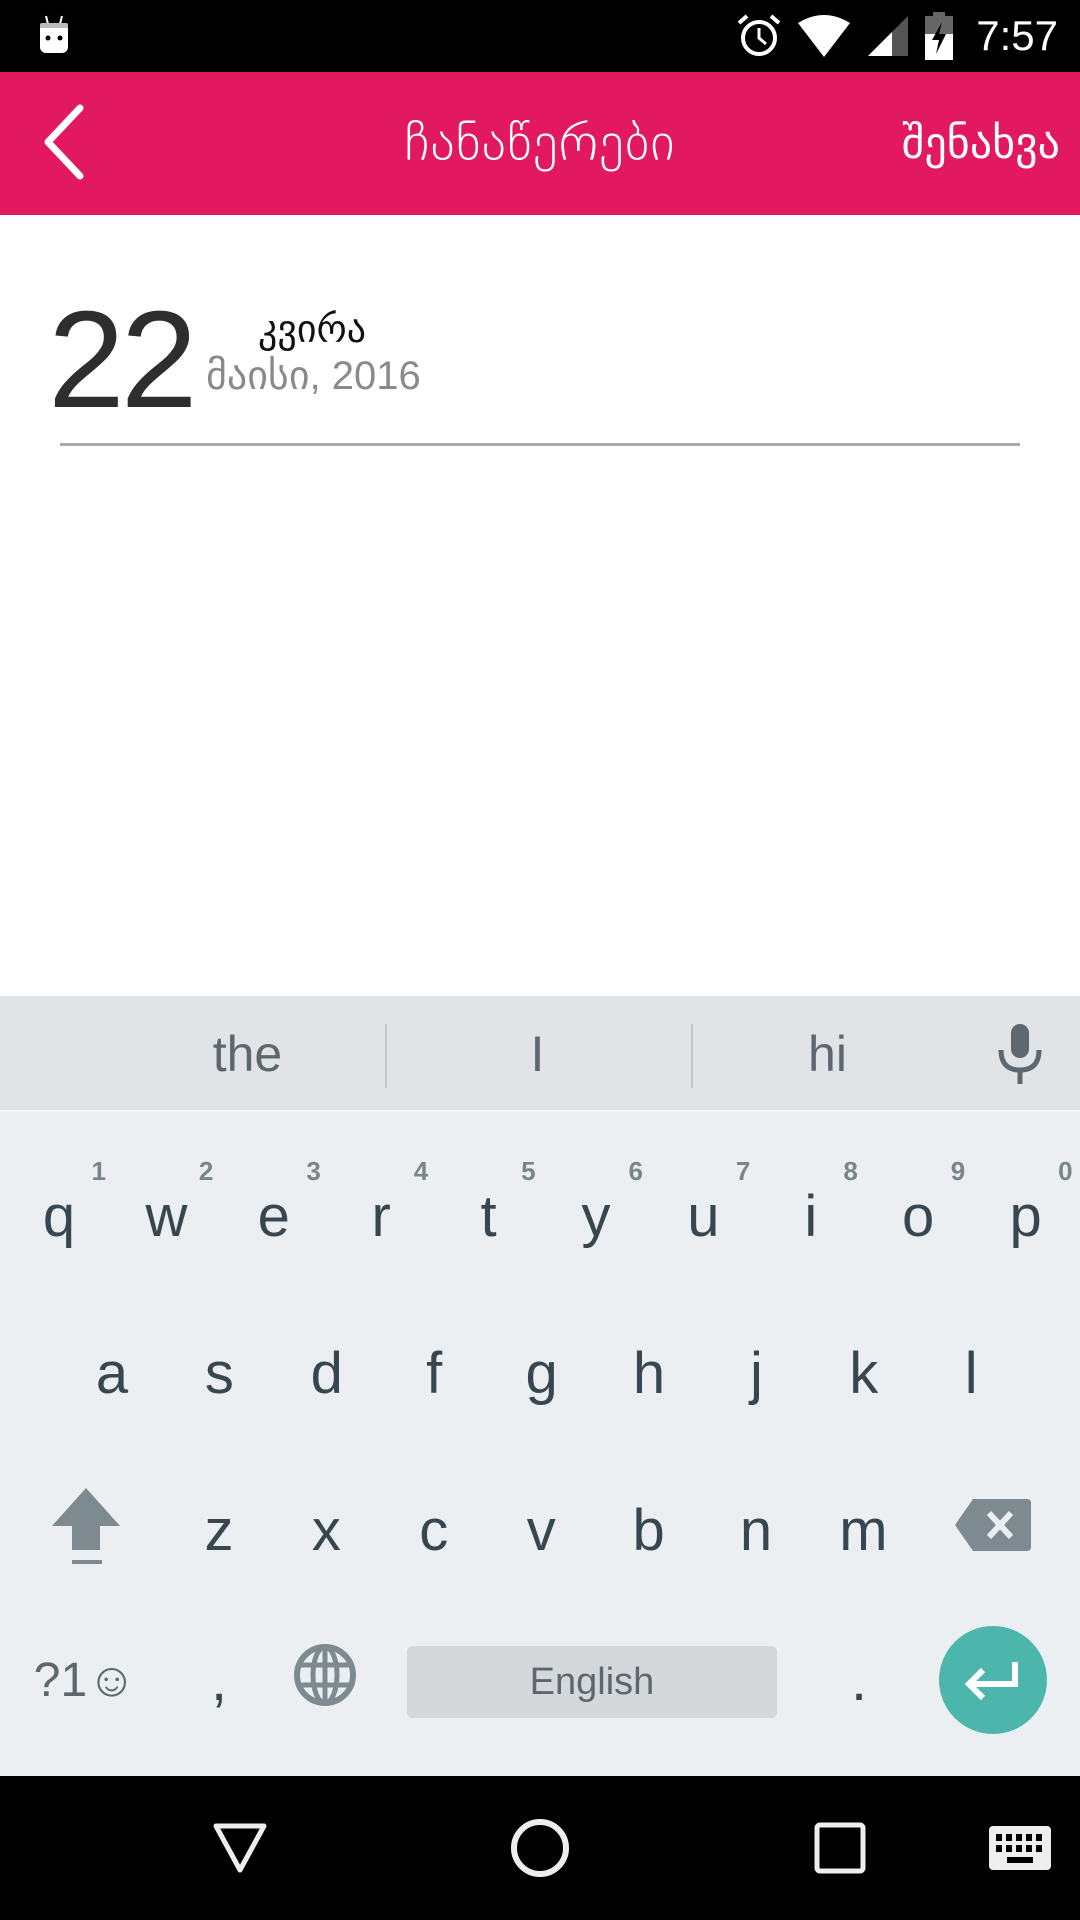 The image size is (1080, 1920). I want to click on symbols-key: ?1☺, so click(85, 1675).